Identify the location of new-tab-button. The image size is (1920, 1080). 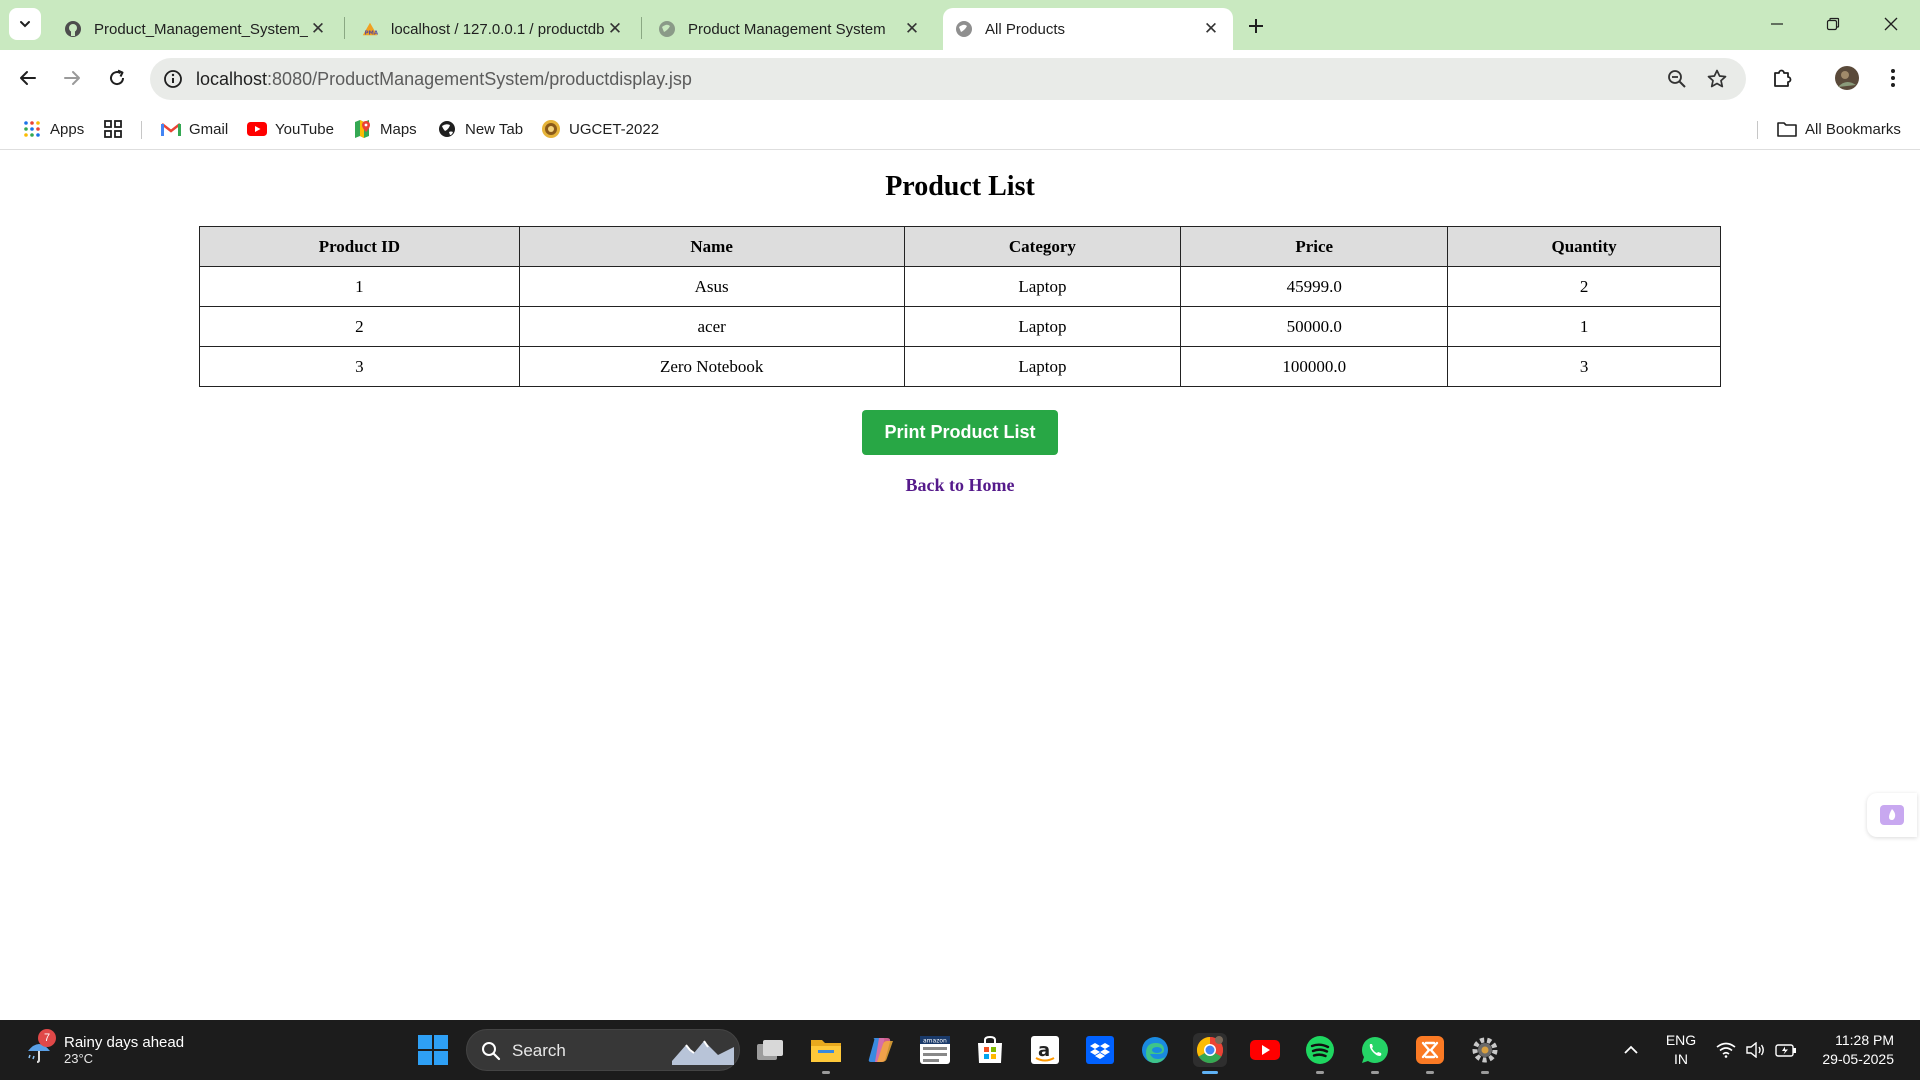
(1256, 26).